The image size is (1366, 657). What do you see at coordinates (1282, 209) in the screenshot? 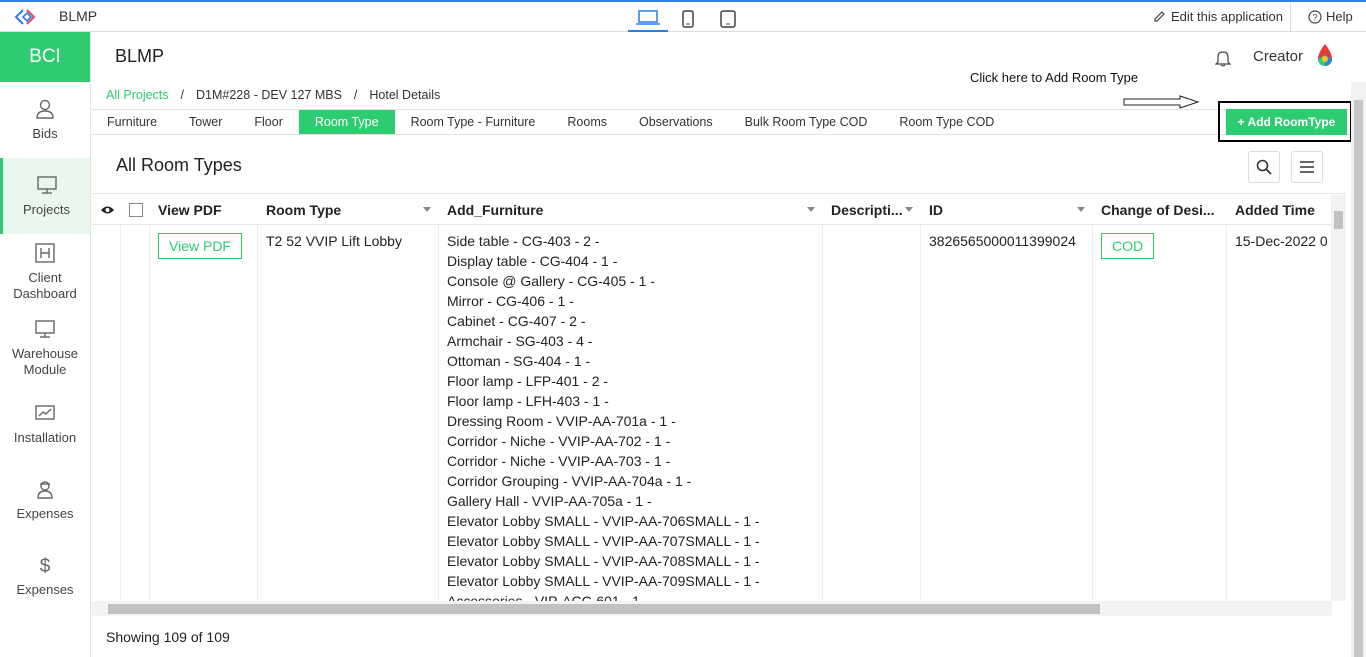
I see `column-header-added-time: Added Time` at bounding box center [1282, 209].